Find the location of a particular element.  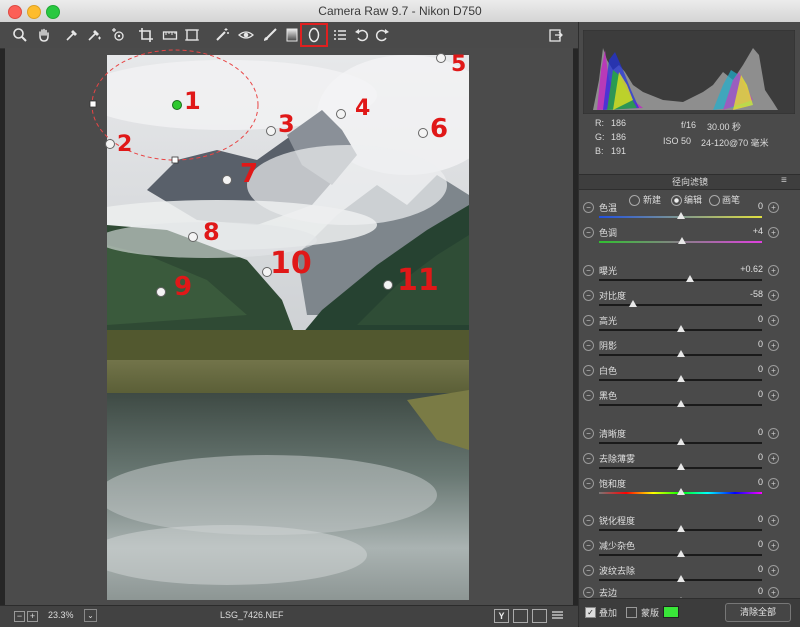

zoom-in-button: + is located at coordinates (32, 616).